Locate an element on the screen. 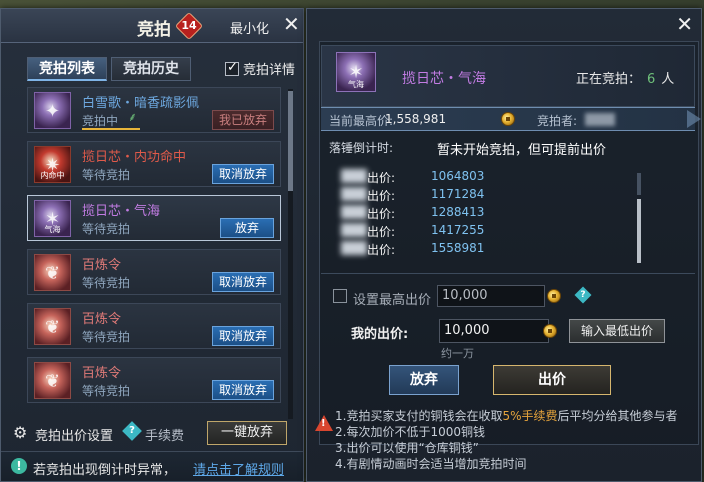 Image resolution: width=704 pixels, height=482 pixels. fee-label: 手续费 is located at coordinates (164, 434).